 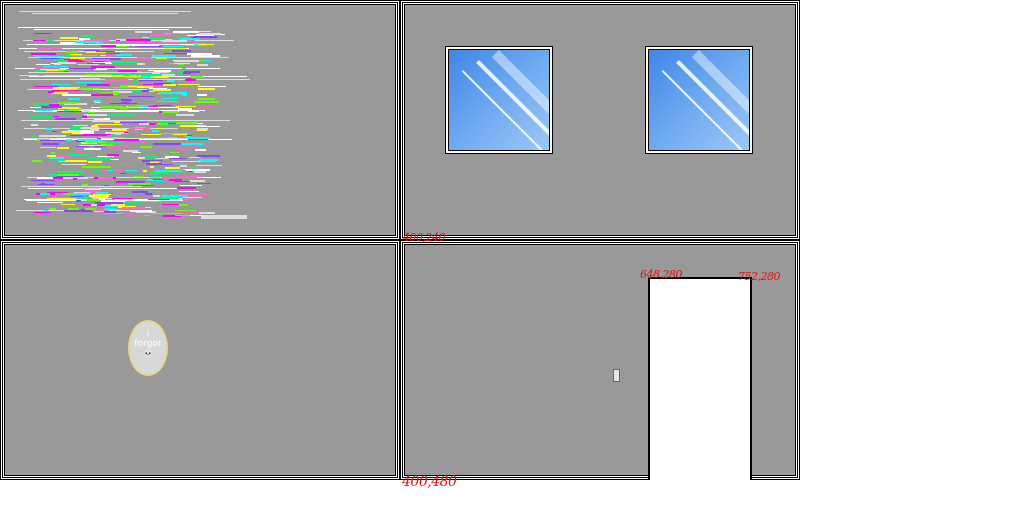 What do you see at coordinates (424, 237) in the screenshot?
I see `coord-annotation-1: 400,240` at bounding box center [424, 237].